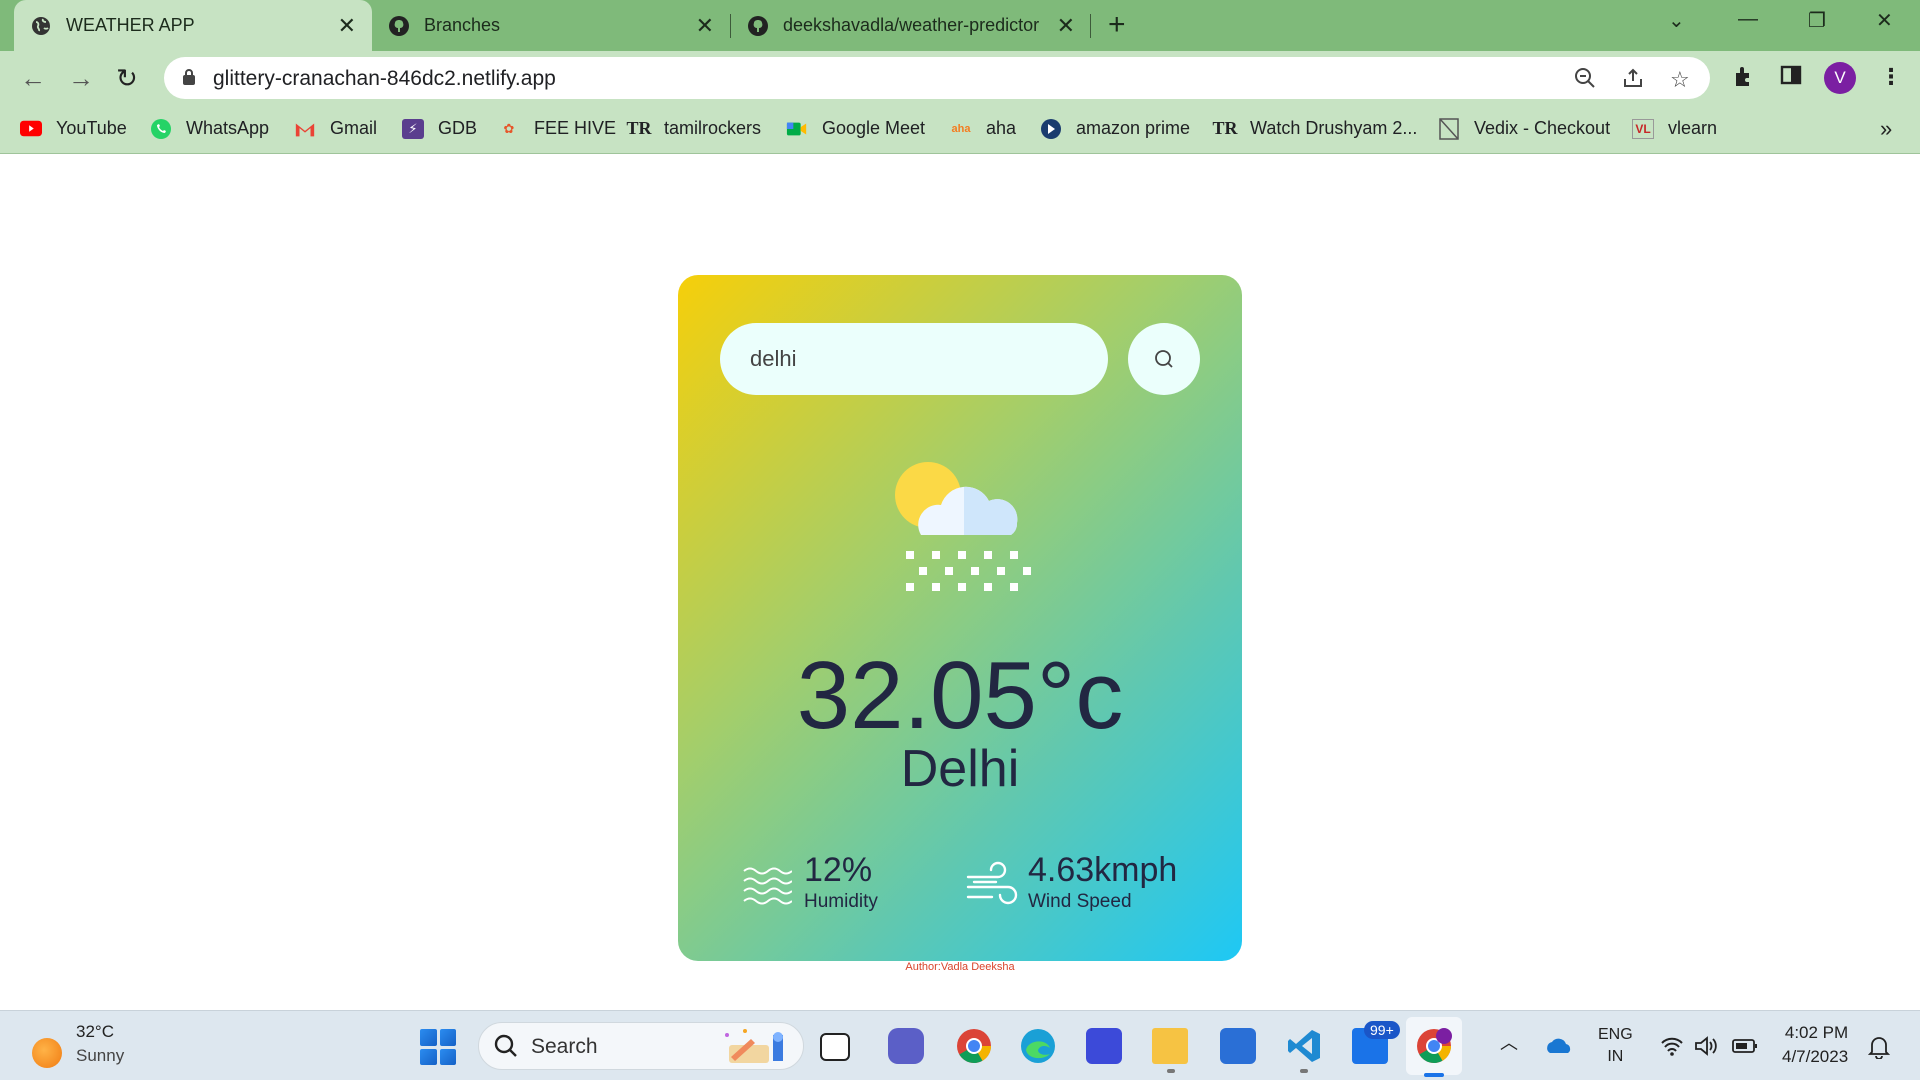 This screenshot has height=1080, width=1920. Describe the element at coordinates (1672, 1046) in the screenshot. I see `wifi-icon` at that location.